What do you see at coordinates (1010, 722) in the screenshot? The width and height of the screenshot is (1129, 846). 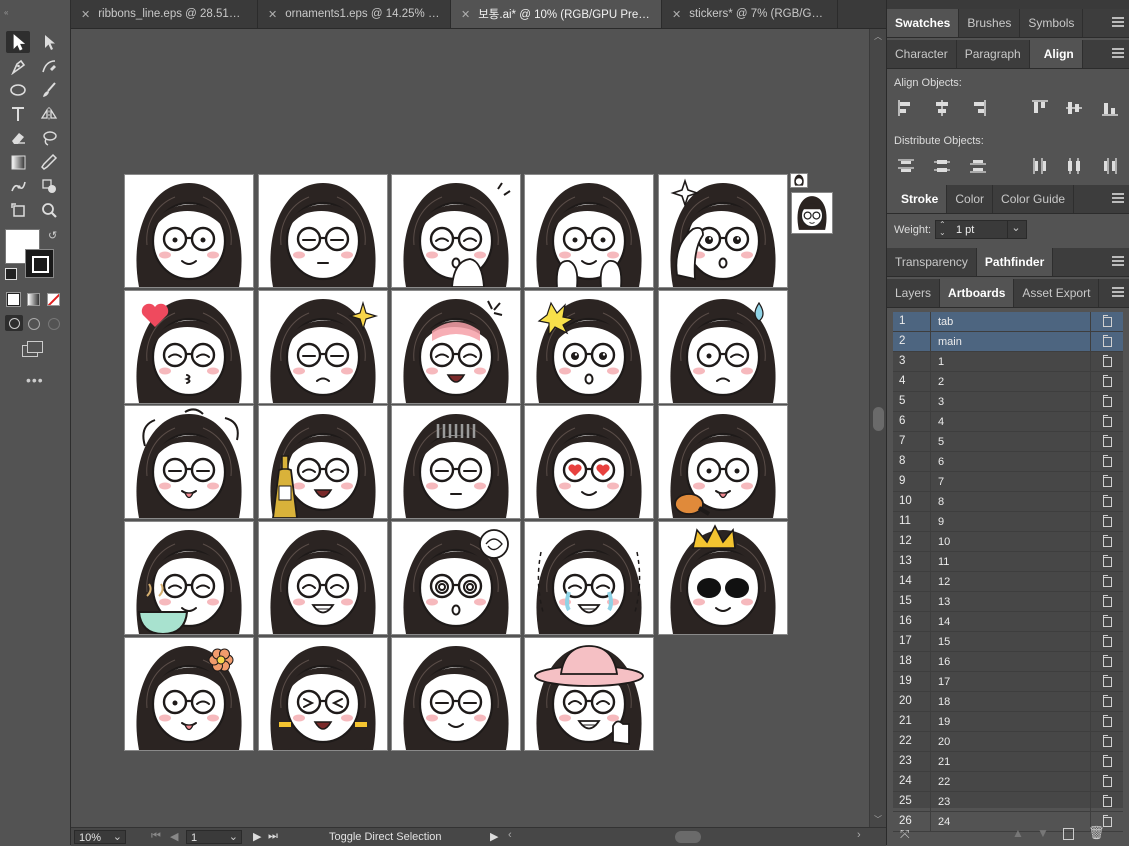 I see `artboard-name: 19` at bounding box center [1010, 722].